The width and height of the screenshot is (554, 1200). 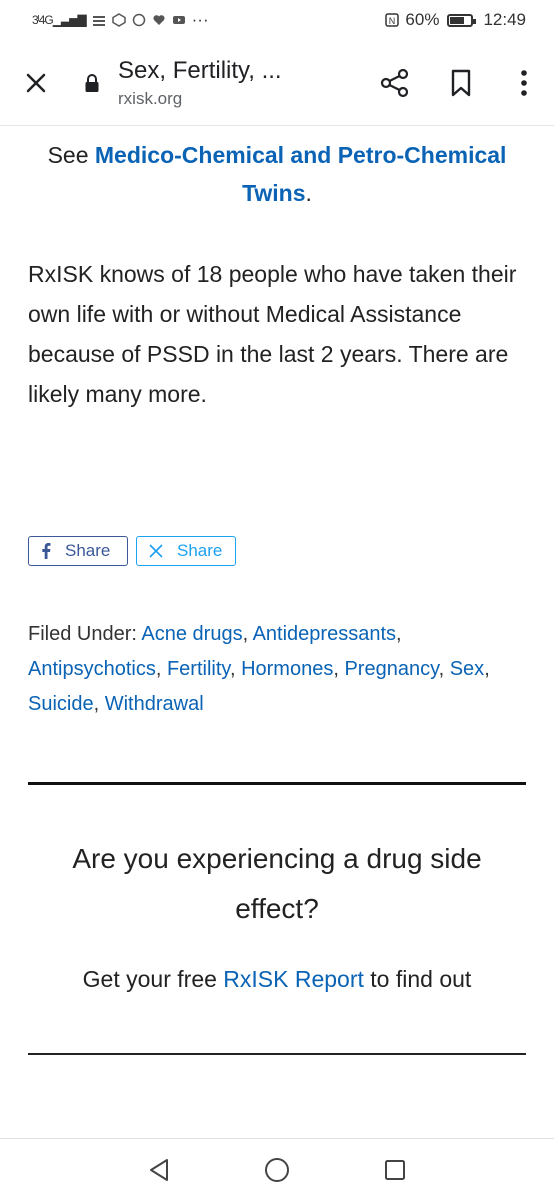 What do you see at coordinates (138, 20) in the screenshot?
I see `whatsapp-icon` at bounding box center [138, 20].